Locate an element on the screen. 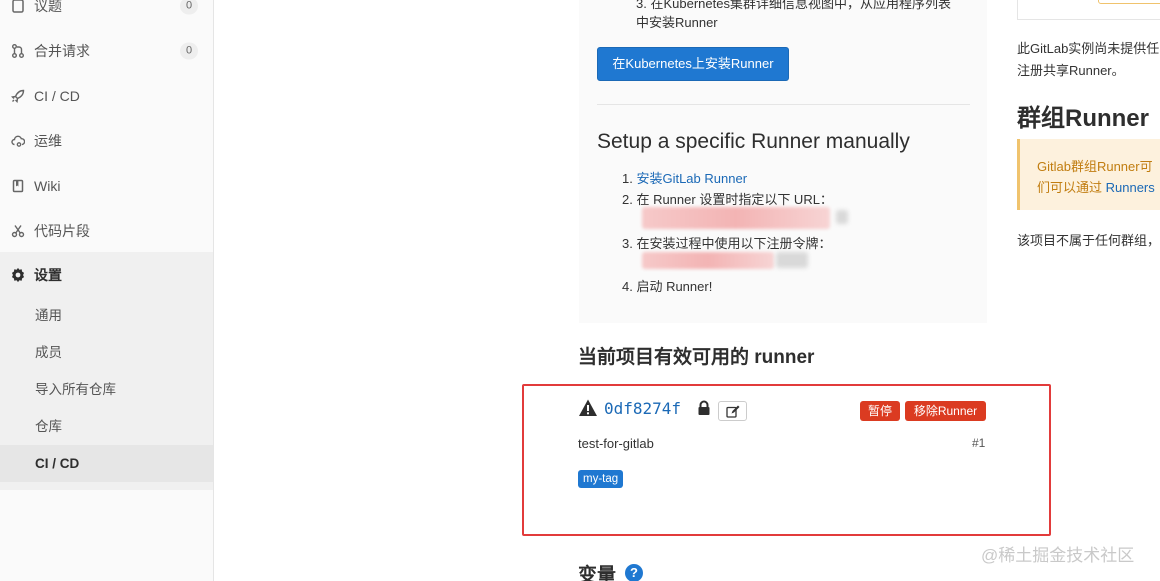  settings-sub-members: 成员 is located at coordinates (106, 352).